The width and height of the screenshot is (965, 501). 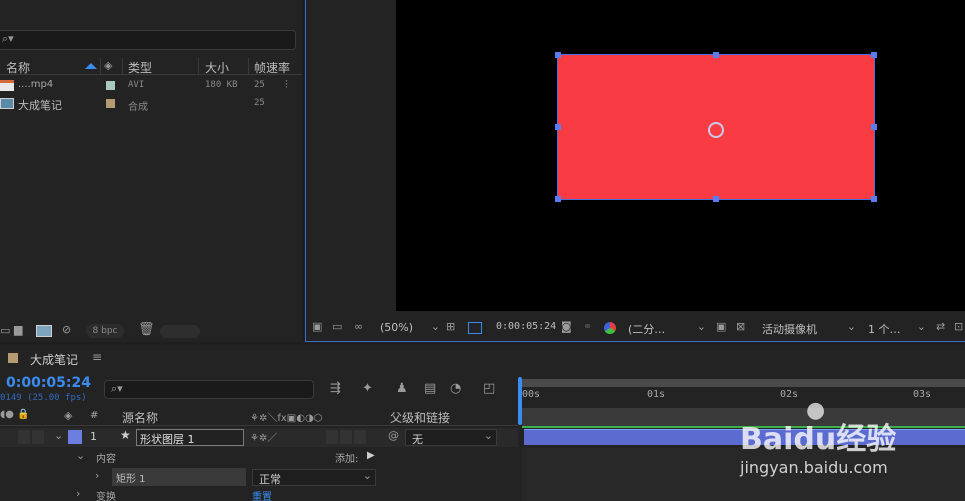 What do you see at coordinates (66, 329) in the screenshot?
I see `flowchart-settings-icon: ⊘` at bounding box center [66, 329].